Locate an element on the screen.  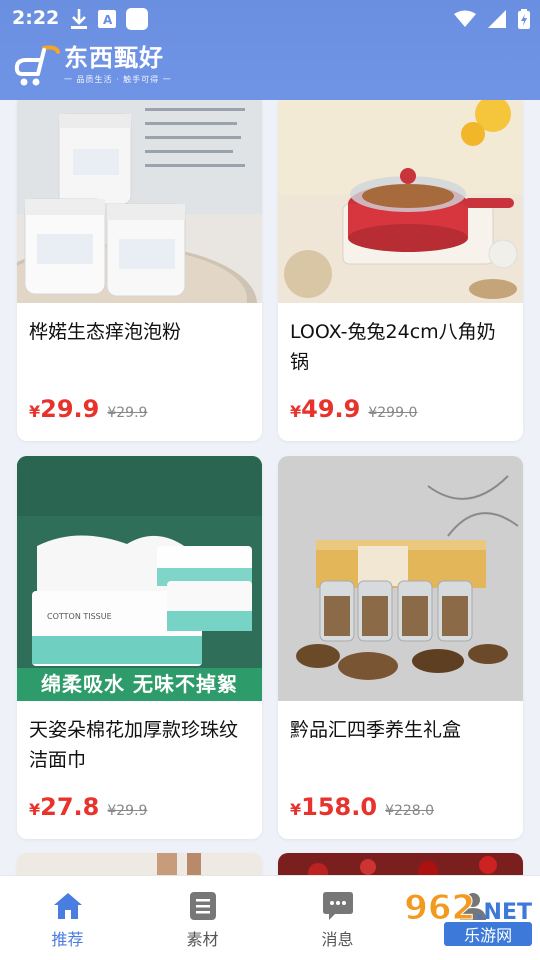
current-price: ¥49.9 is located at coordinates (325, 409).